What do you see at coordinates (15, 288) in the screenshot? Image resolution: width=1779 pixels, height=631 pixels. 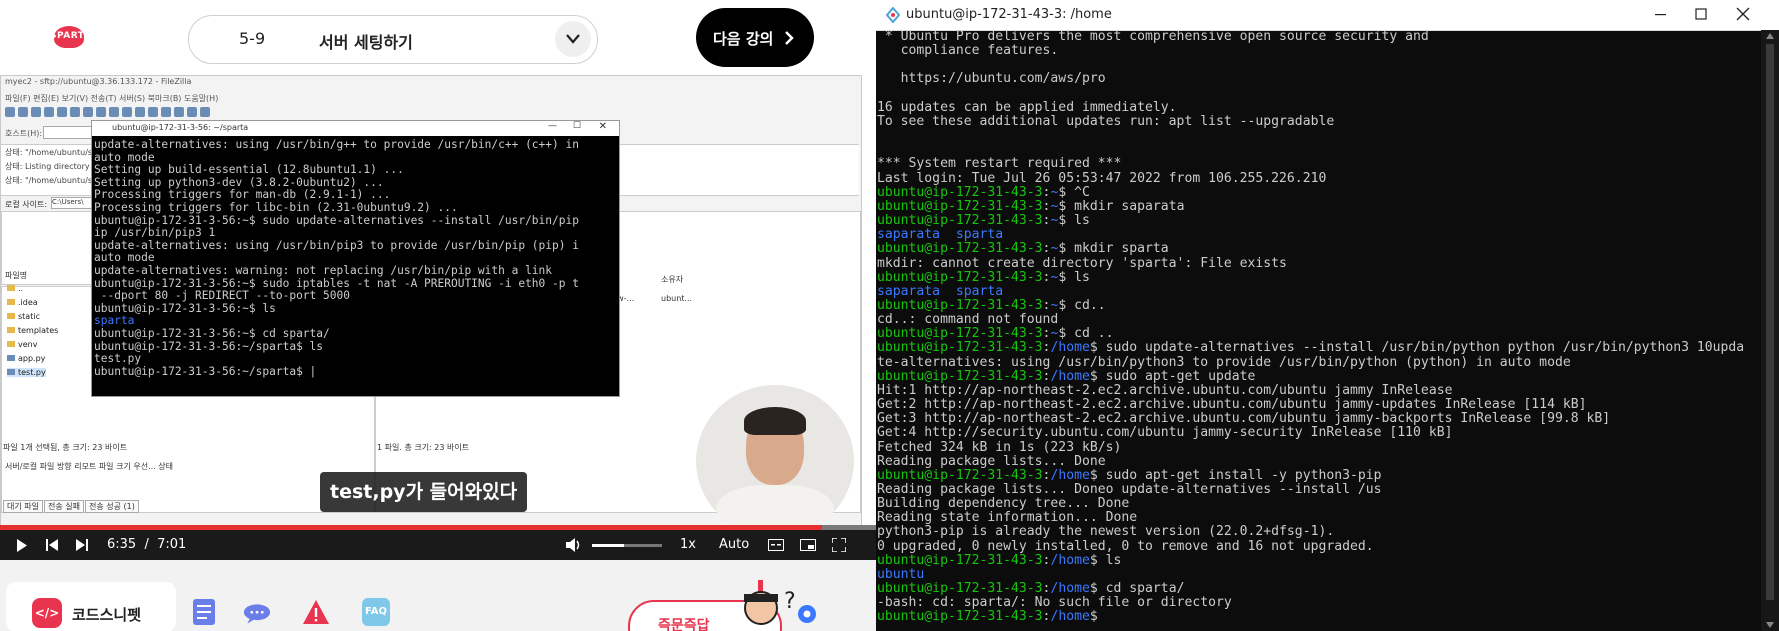 I see `list-item: ..` at bounding box center [15, 288].